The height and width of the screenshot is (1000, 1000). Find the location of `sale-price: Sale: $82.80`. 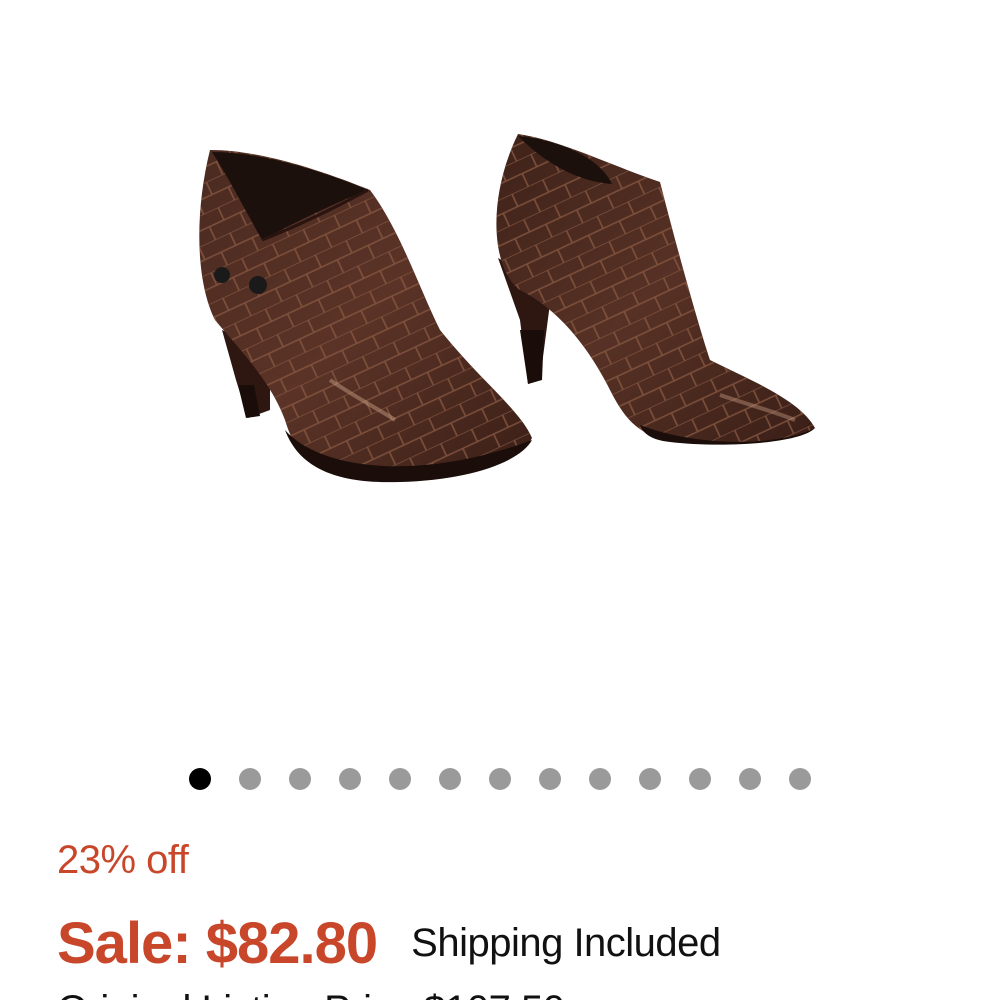

sale-price: Sale: $82.80 is located at coordinates (217, 943).